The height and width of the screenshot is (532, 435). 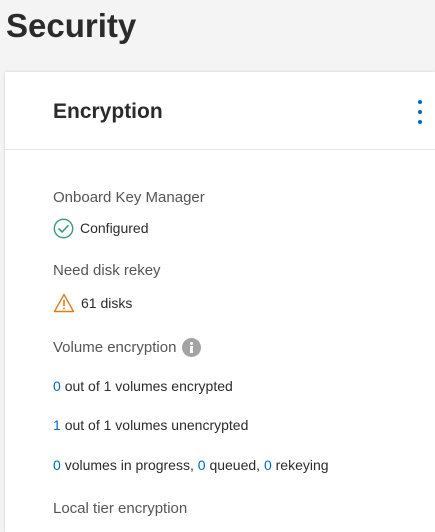 What do you see at coordinates (115, 347) in the screenshot?
I see `volume-encryption-label-text: Volume encryption` at bounding box center [115, 347].